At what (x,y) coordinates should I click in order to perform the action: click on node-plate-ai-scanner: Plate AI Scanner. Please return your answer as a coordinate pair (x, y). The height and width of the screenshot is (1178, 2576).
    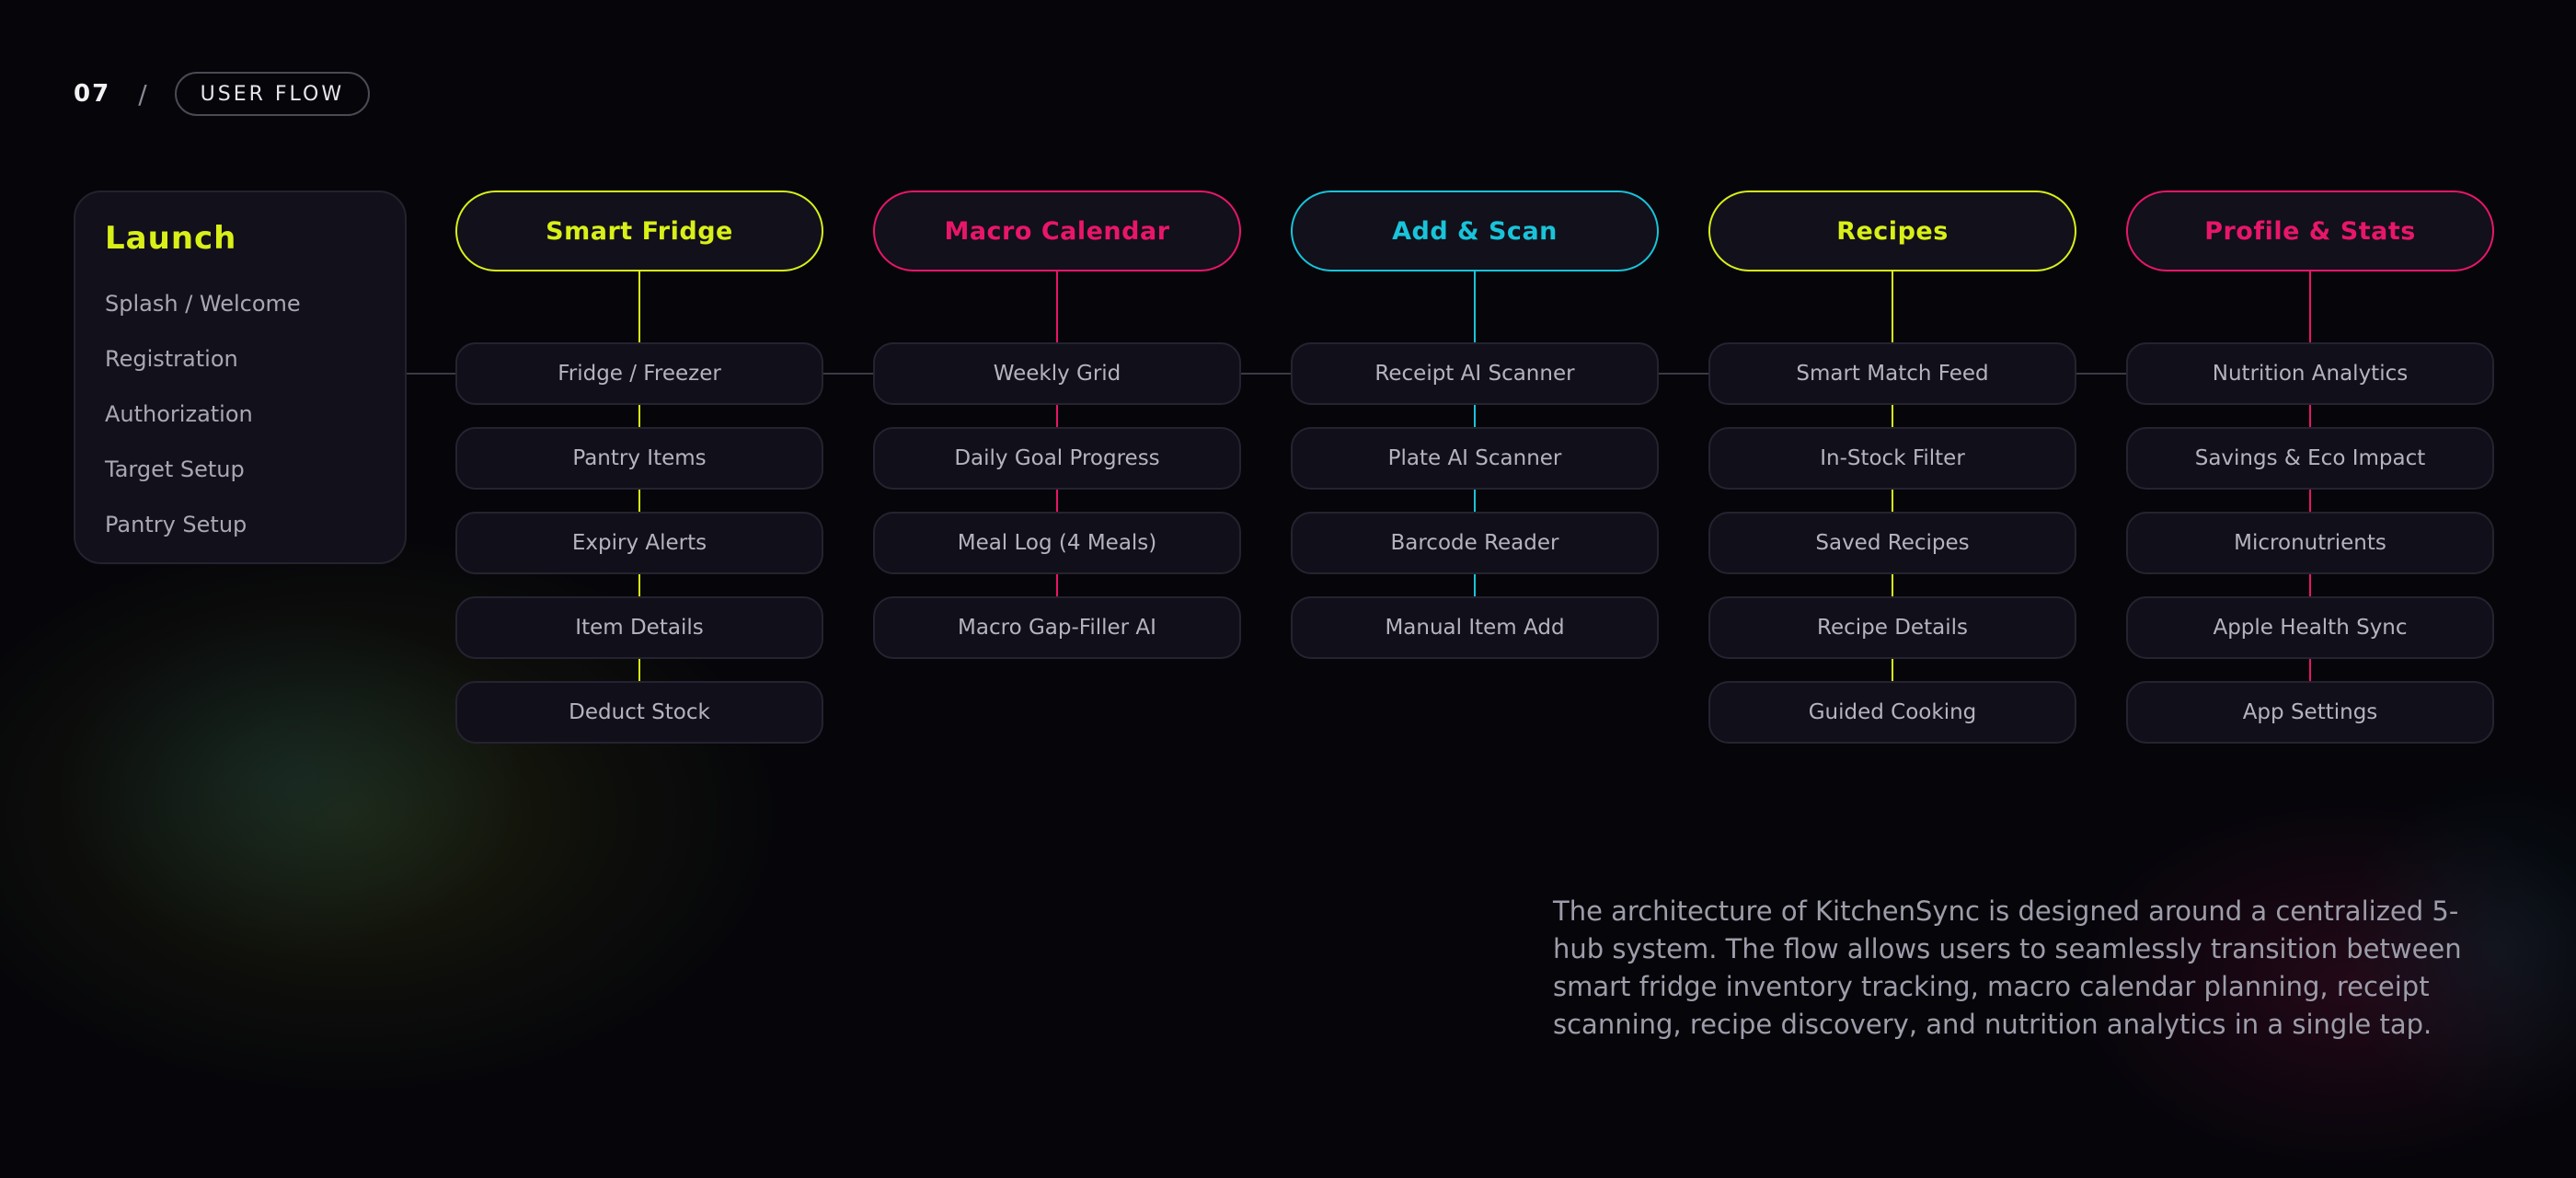
    Looking at the image, I should click on (1475, 458).